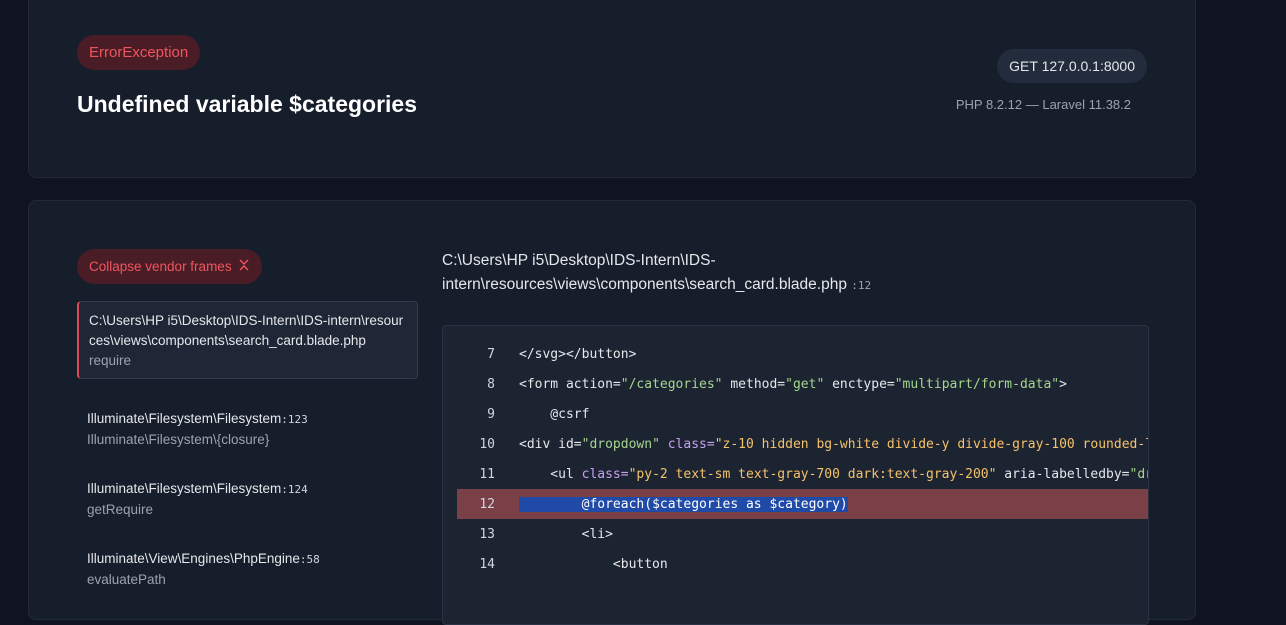 This screenshot has width=1286, height=625. What do you see at coordinates (802, 564) in the screenshot?
I see `code-line: 14 <button` at bounding box center [802, 564].